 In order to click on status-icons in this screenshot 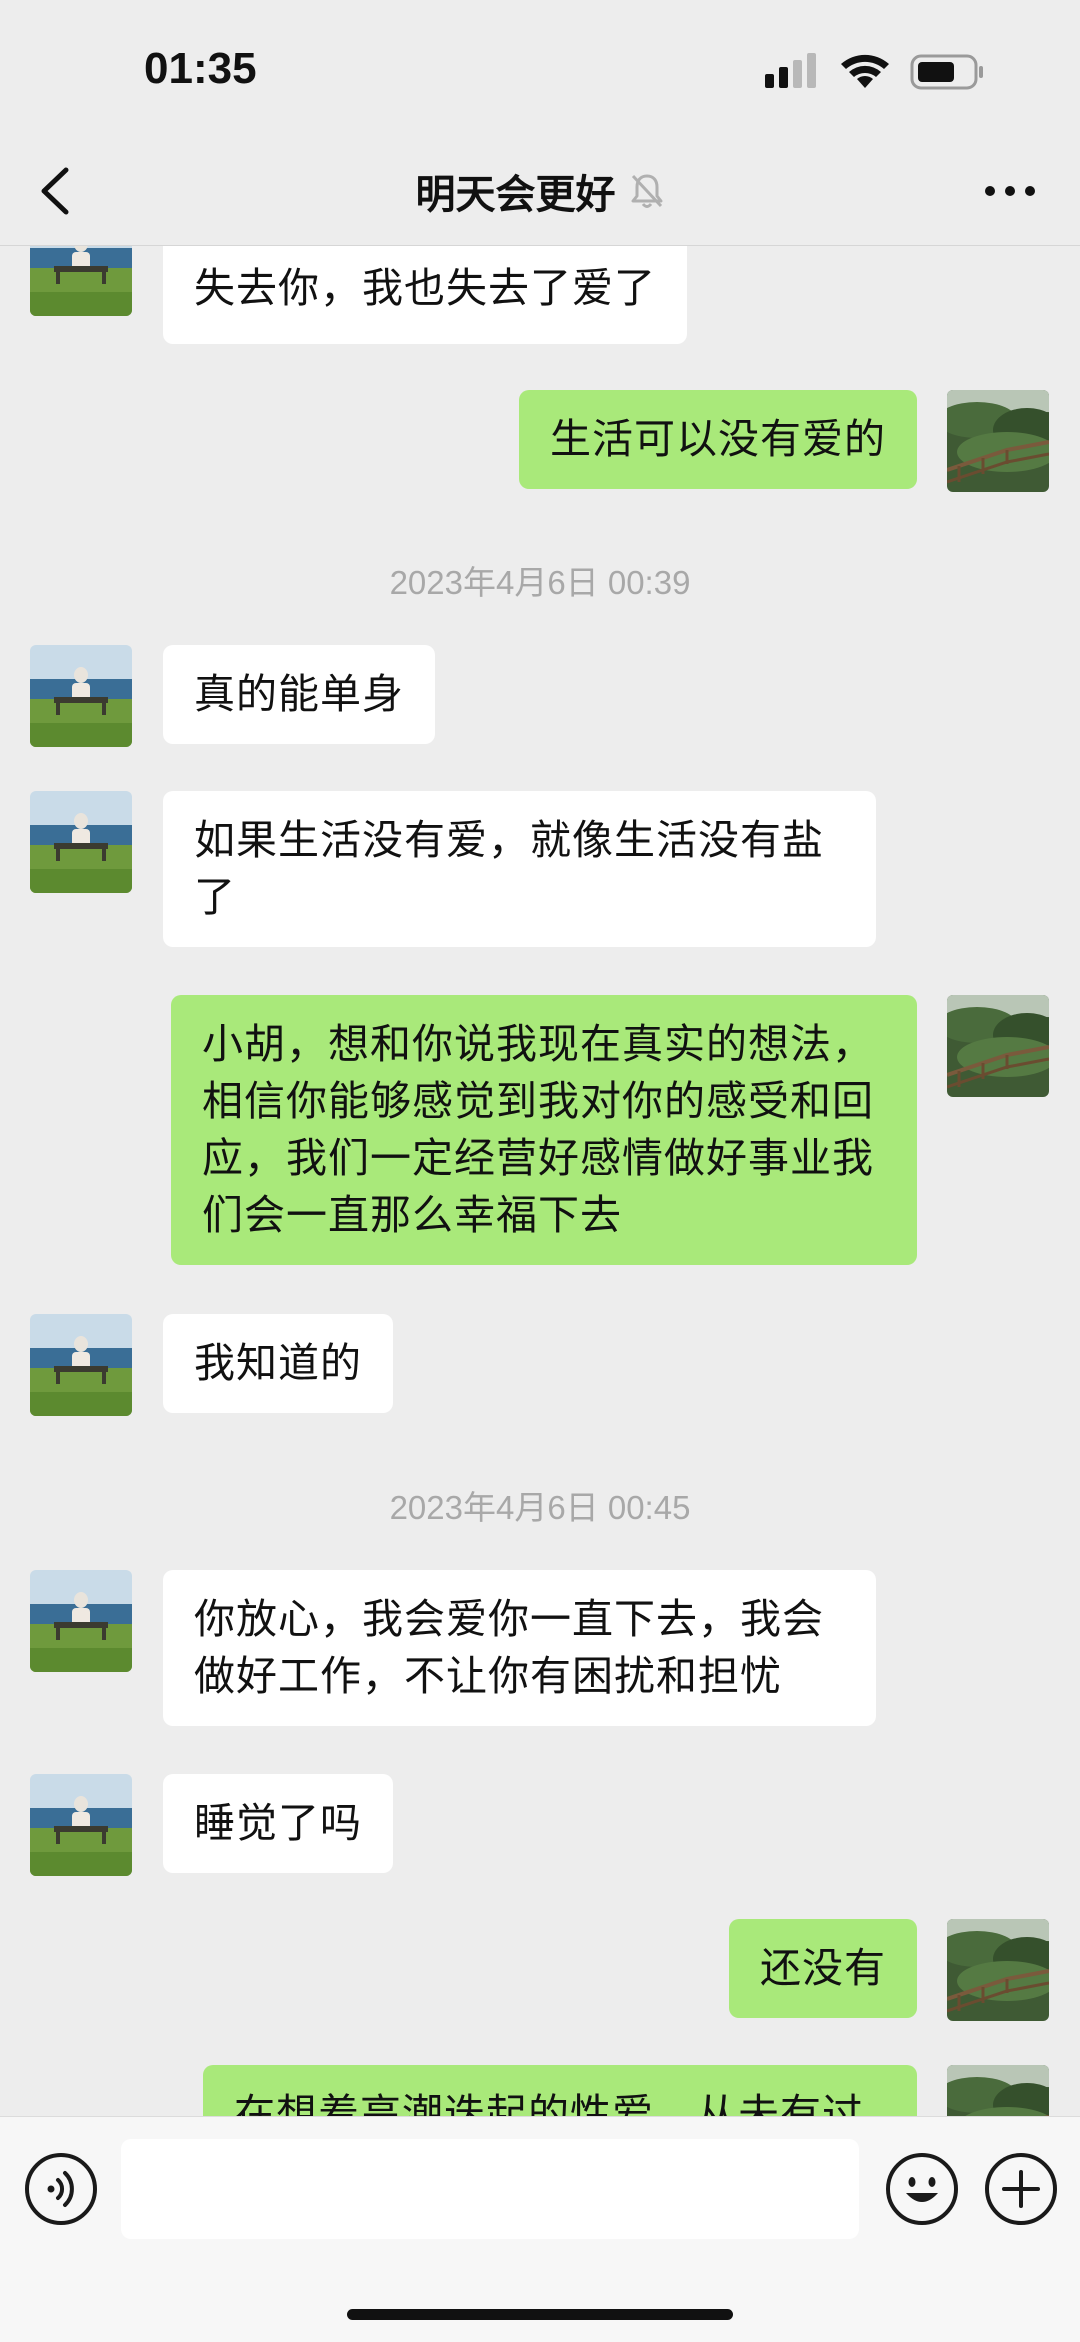, I will do `click(874, 71)`.